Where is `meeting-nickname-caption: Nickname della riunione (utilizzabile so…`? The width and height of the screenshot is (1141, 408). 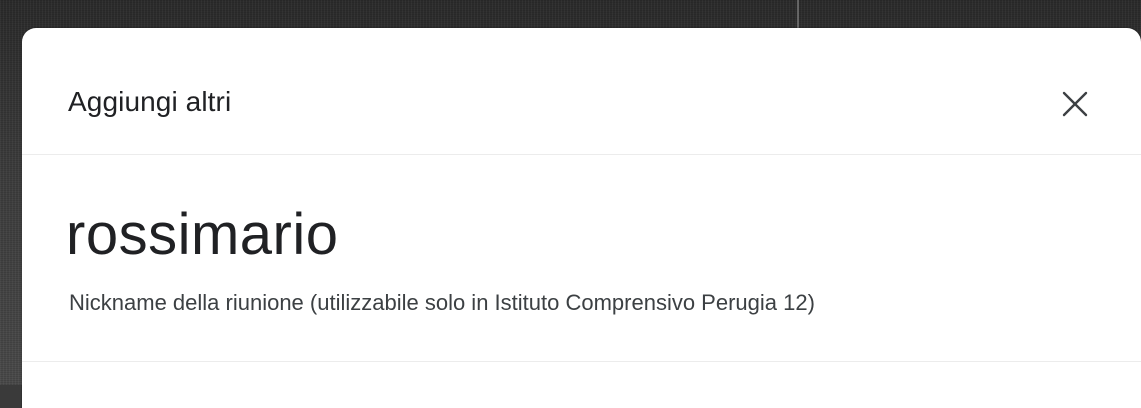
meeting-nickname-caption: Nickname della riunione (utilizzabile so… is located at coordinates (442, 302).